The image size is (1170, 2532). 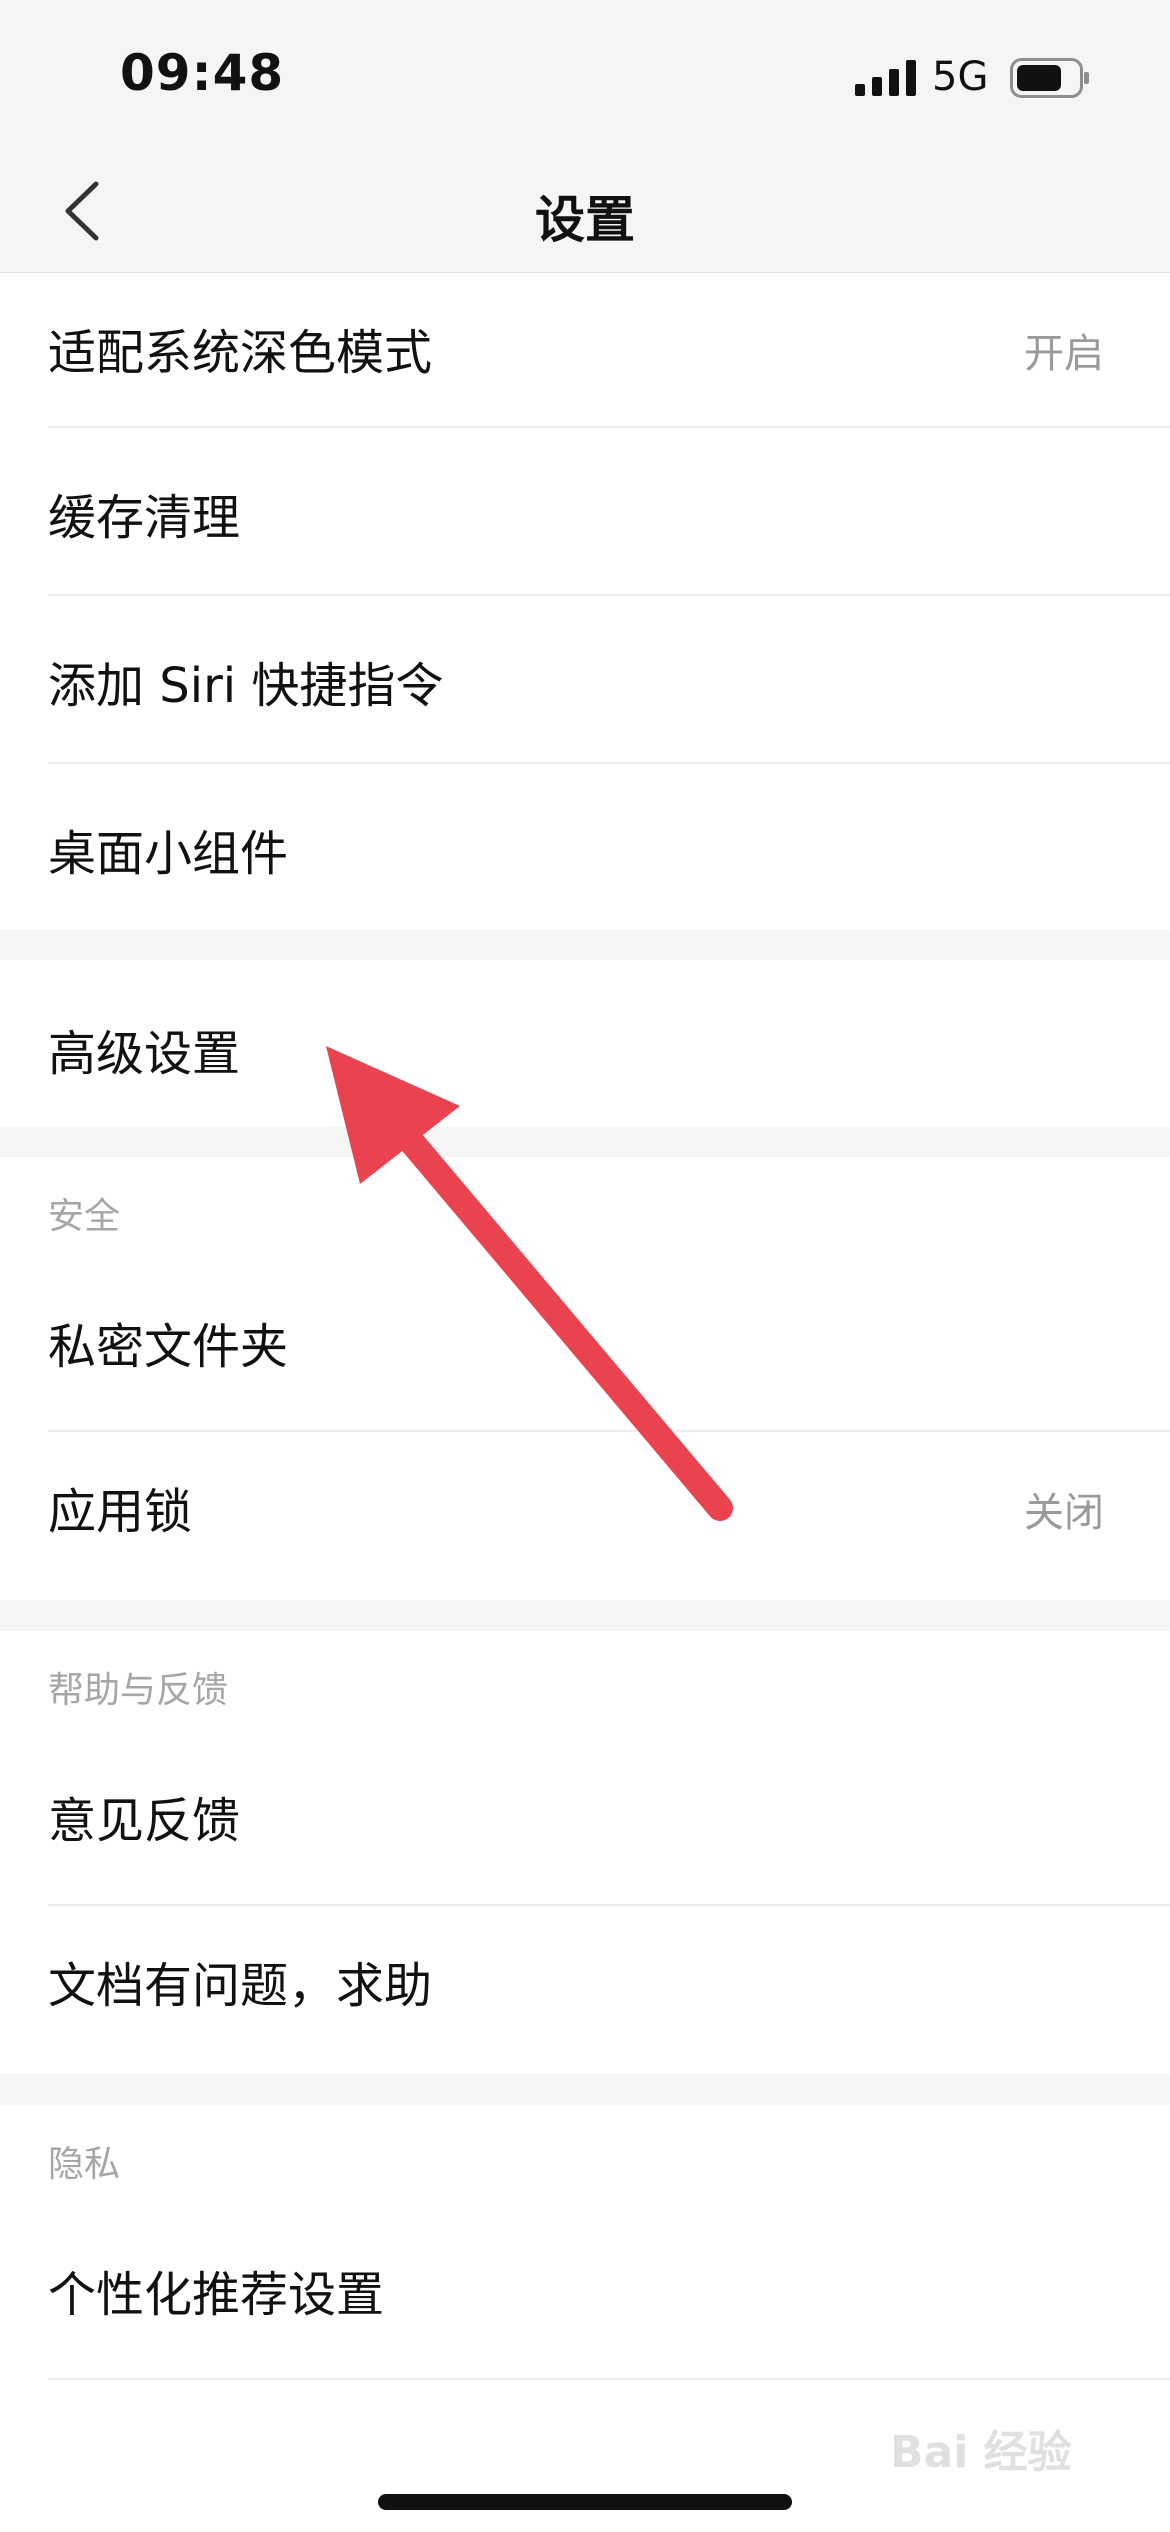 I want to click on row-label: 适配系统深色模式, so click(x=240, y=353).